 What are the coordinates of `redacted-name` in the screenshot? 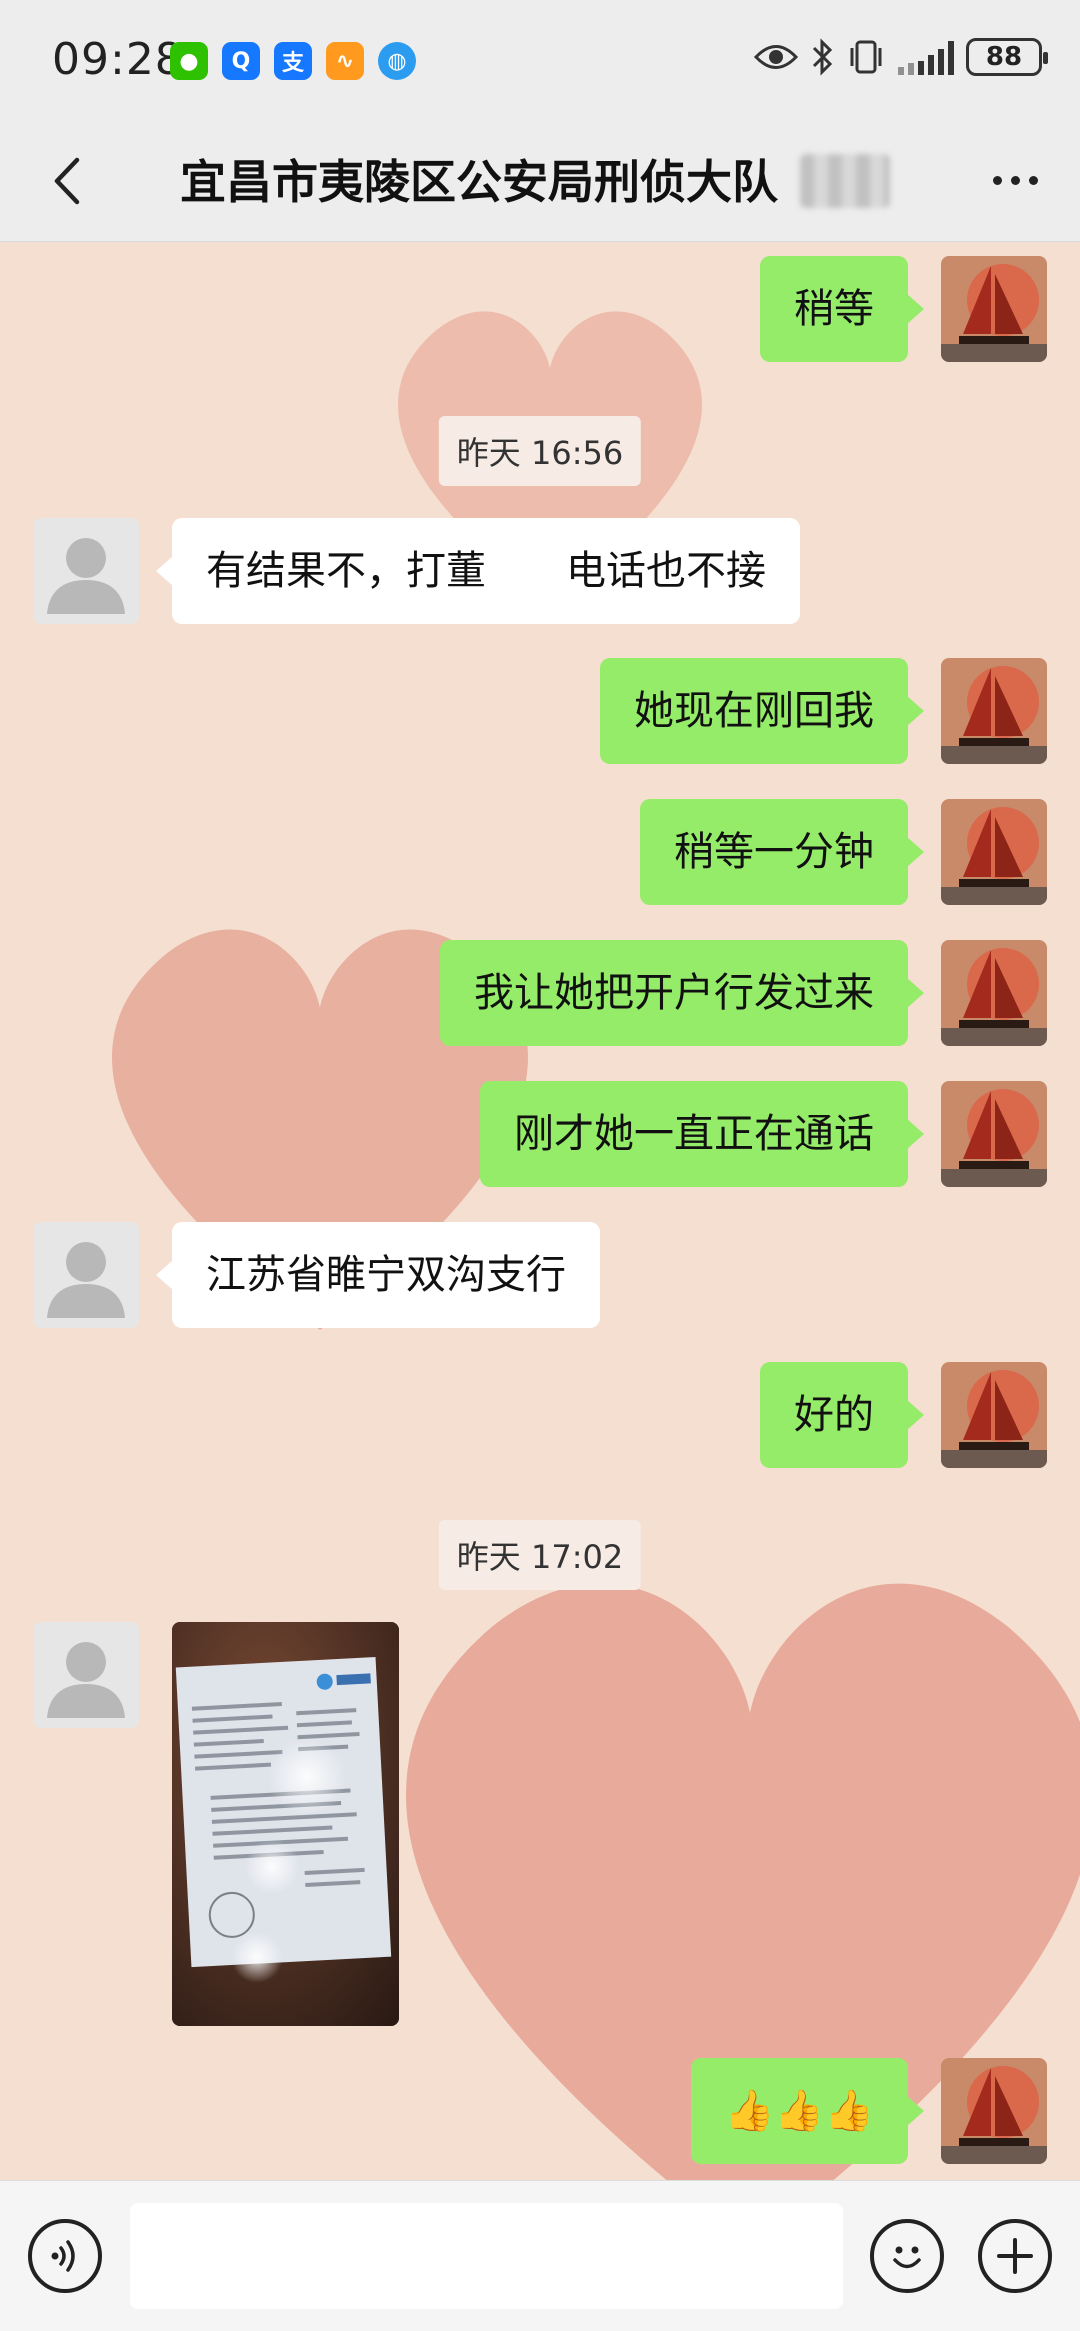 It's located at (845, 181).